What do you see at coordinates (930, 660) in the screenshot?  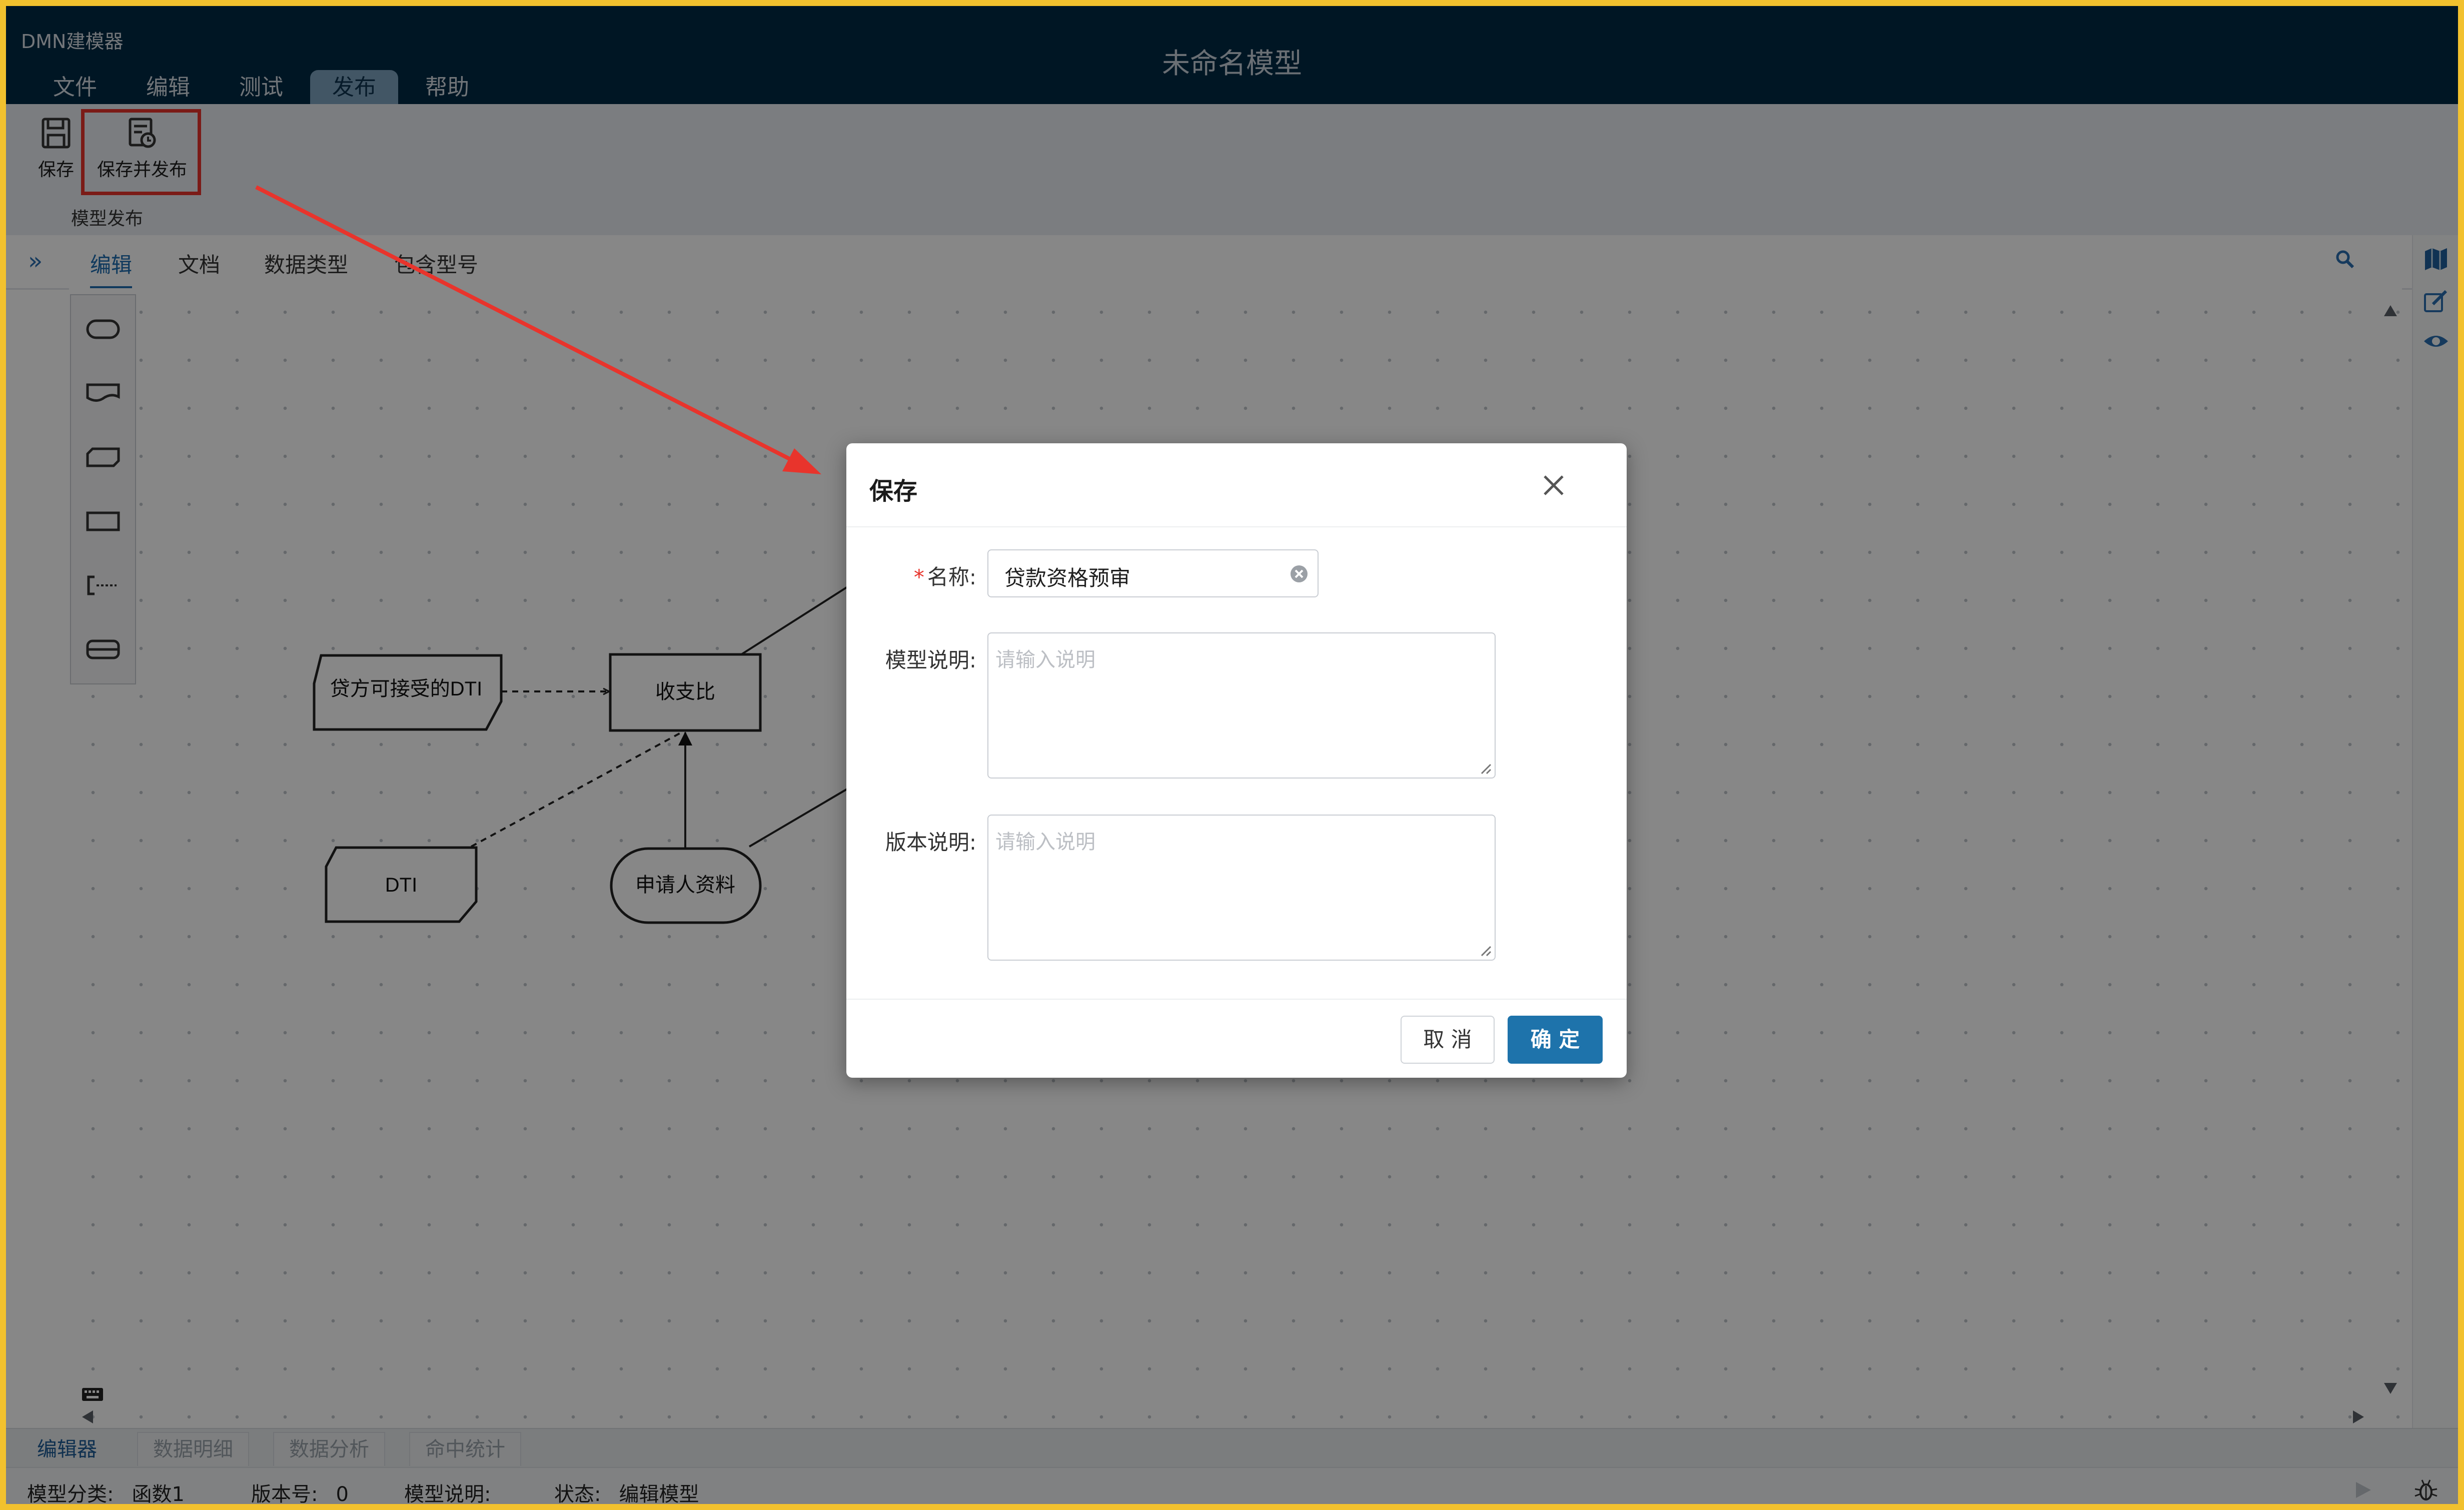 I see `model-desc-label: 模型说明:` at bounding box center [930, 660].